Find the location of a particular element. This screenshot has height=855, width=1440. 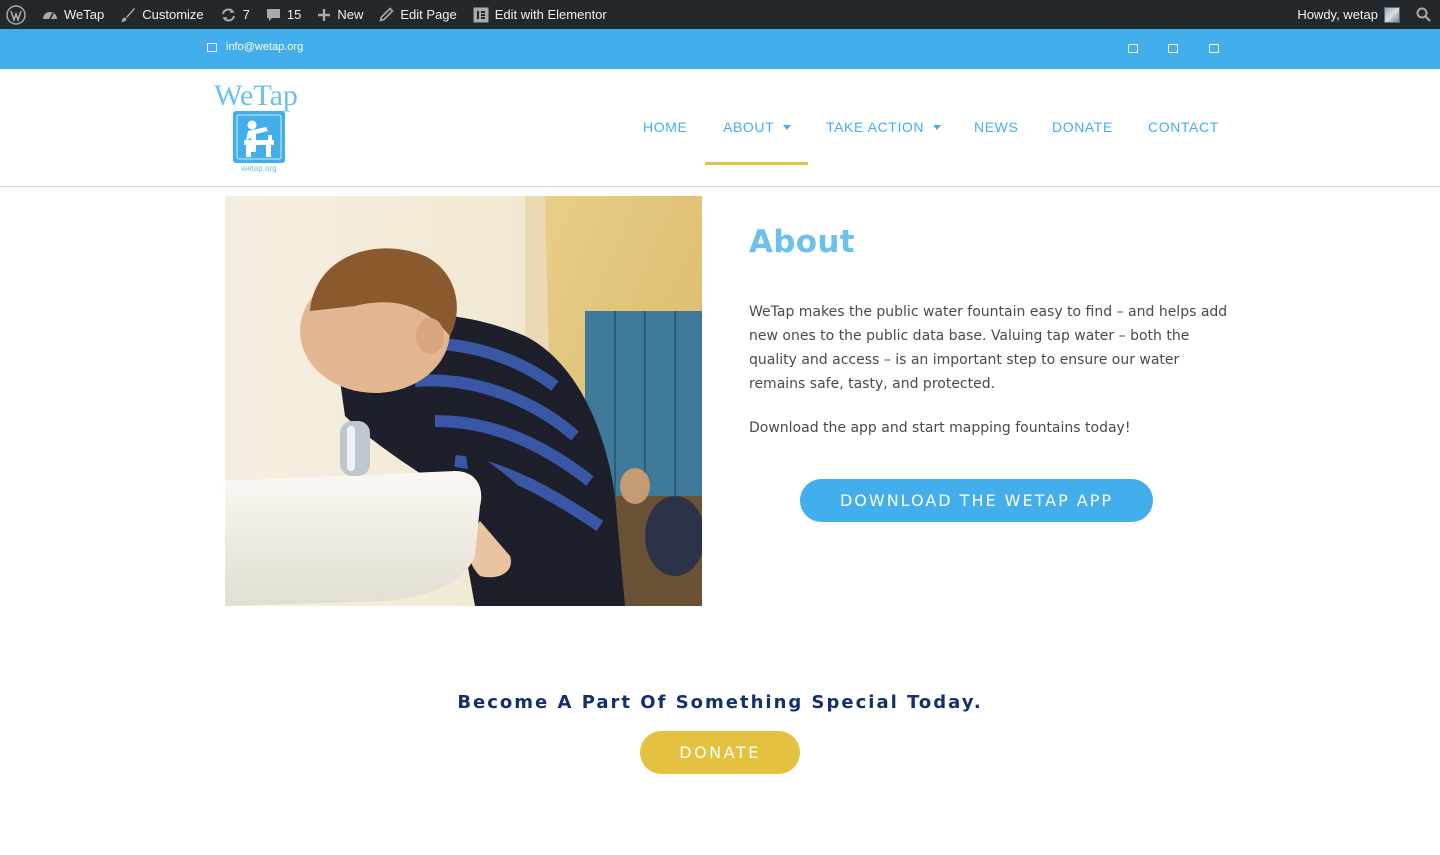

edit-elementor-link: Edit with Elementor is located at coordinates (540, 14).